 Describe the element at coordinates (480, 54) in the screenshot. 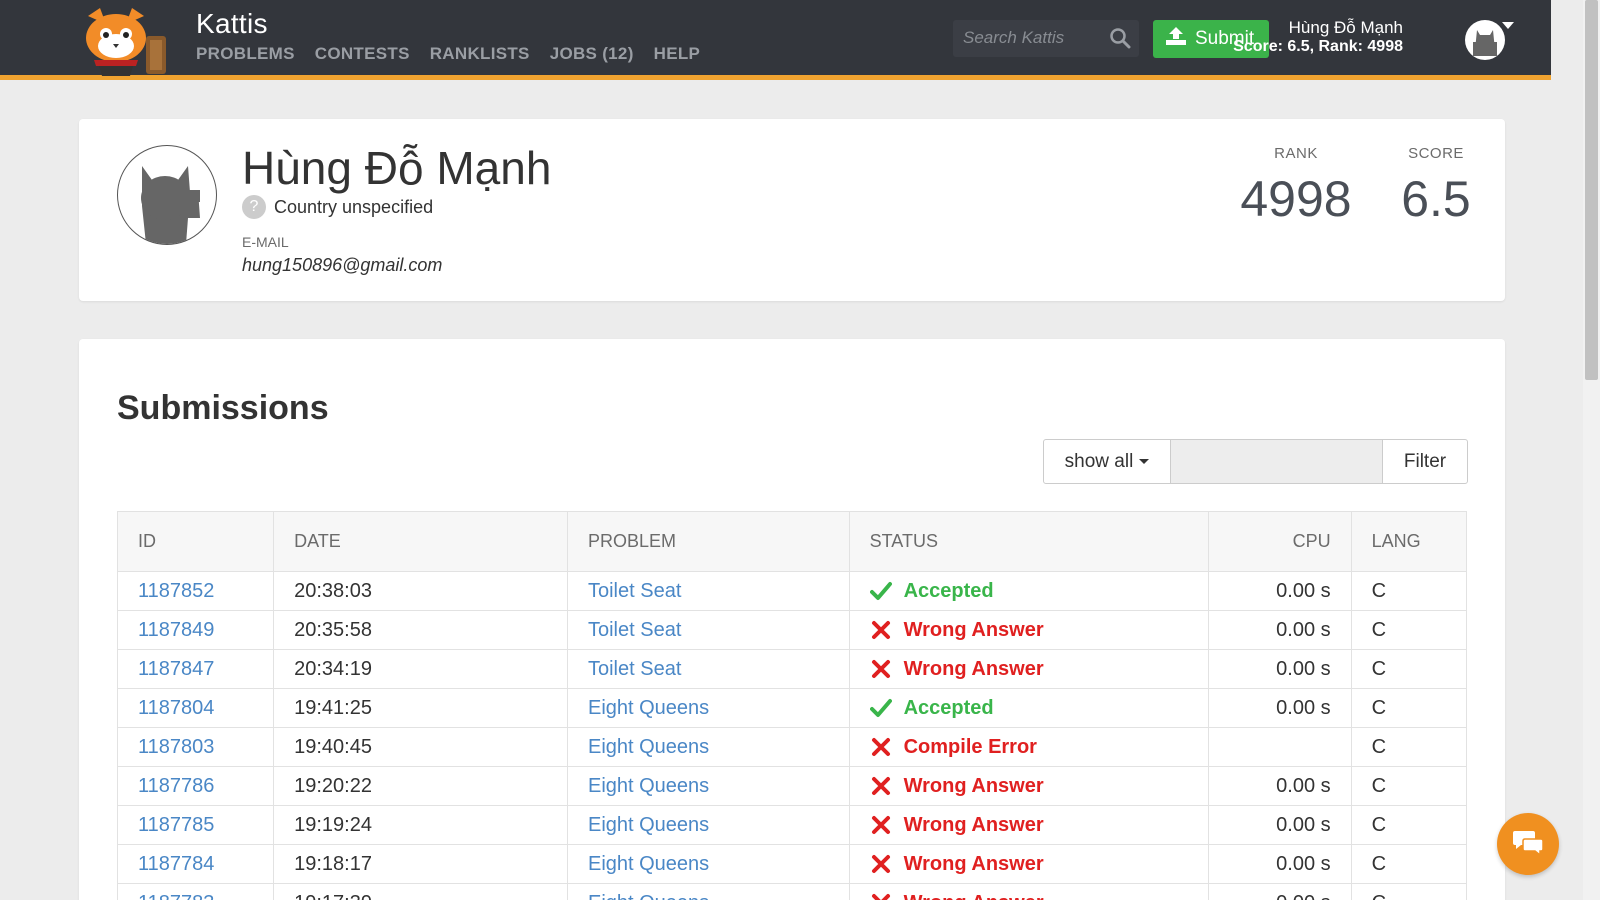

I see `nav-ranklists: RANKLISTS` at that location.